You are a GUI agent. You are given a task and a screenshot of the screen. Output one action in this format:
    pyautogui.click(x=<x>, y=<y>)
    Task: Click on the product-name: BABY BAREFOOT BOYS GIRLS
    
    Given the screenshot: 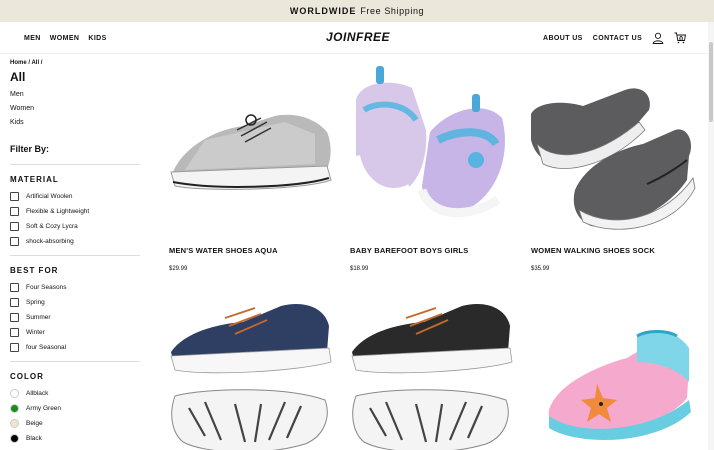 What is the action you would take?
    pyautogui.click(x=409, y=250)
    